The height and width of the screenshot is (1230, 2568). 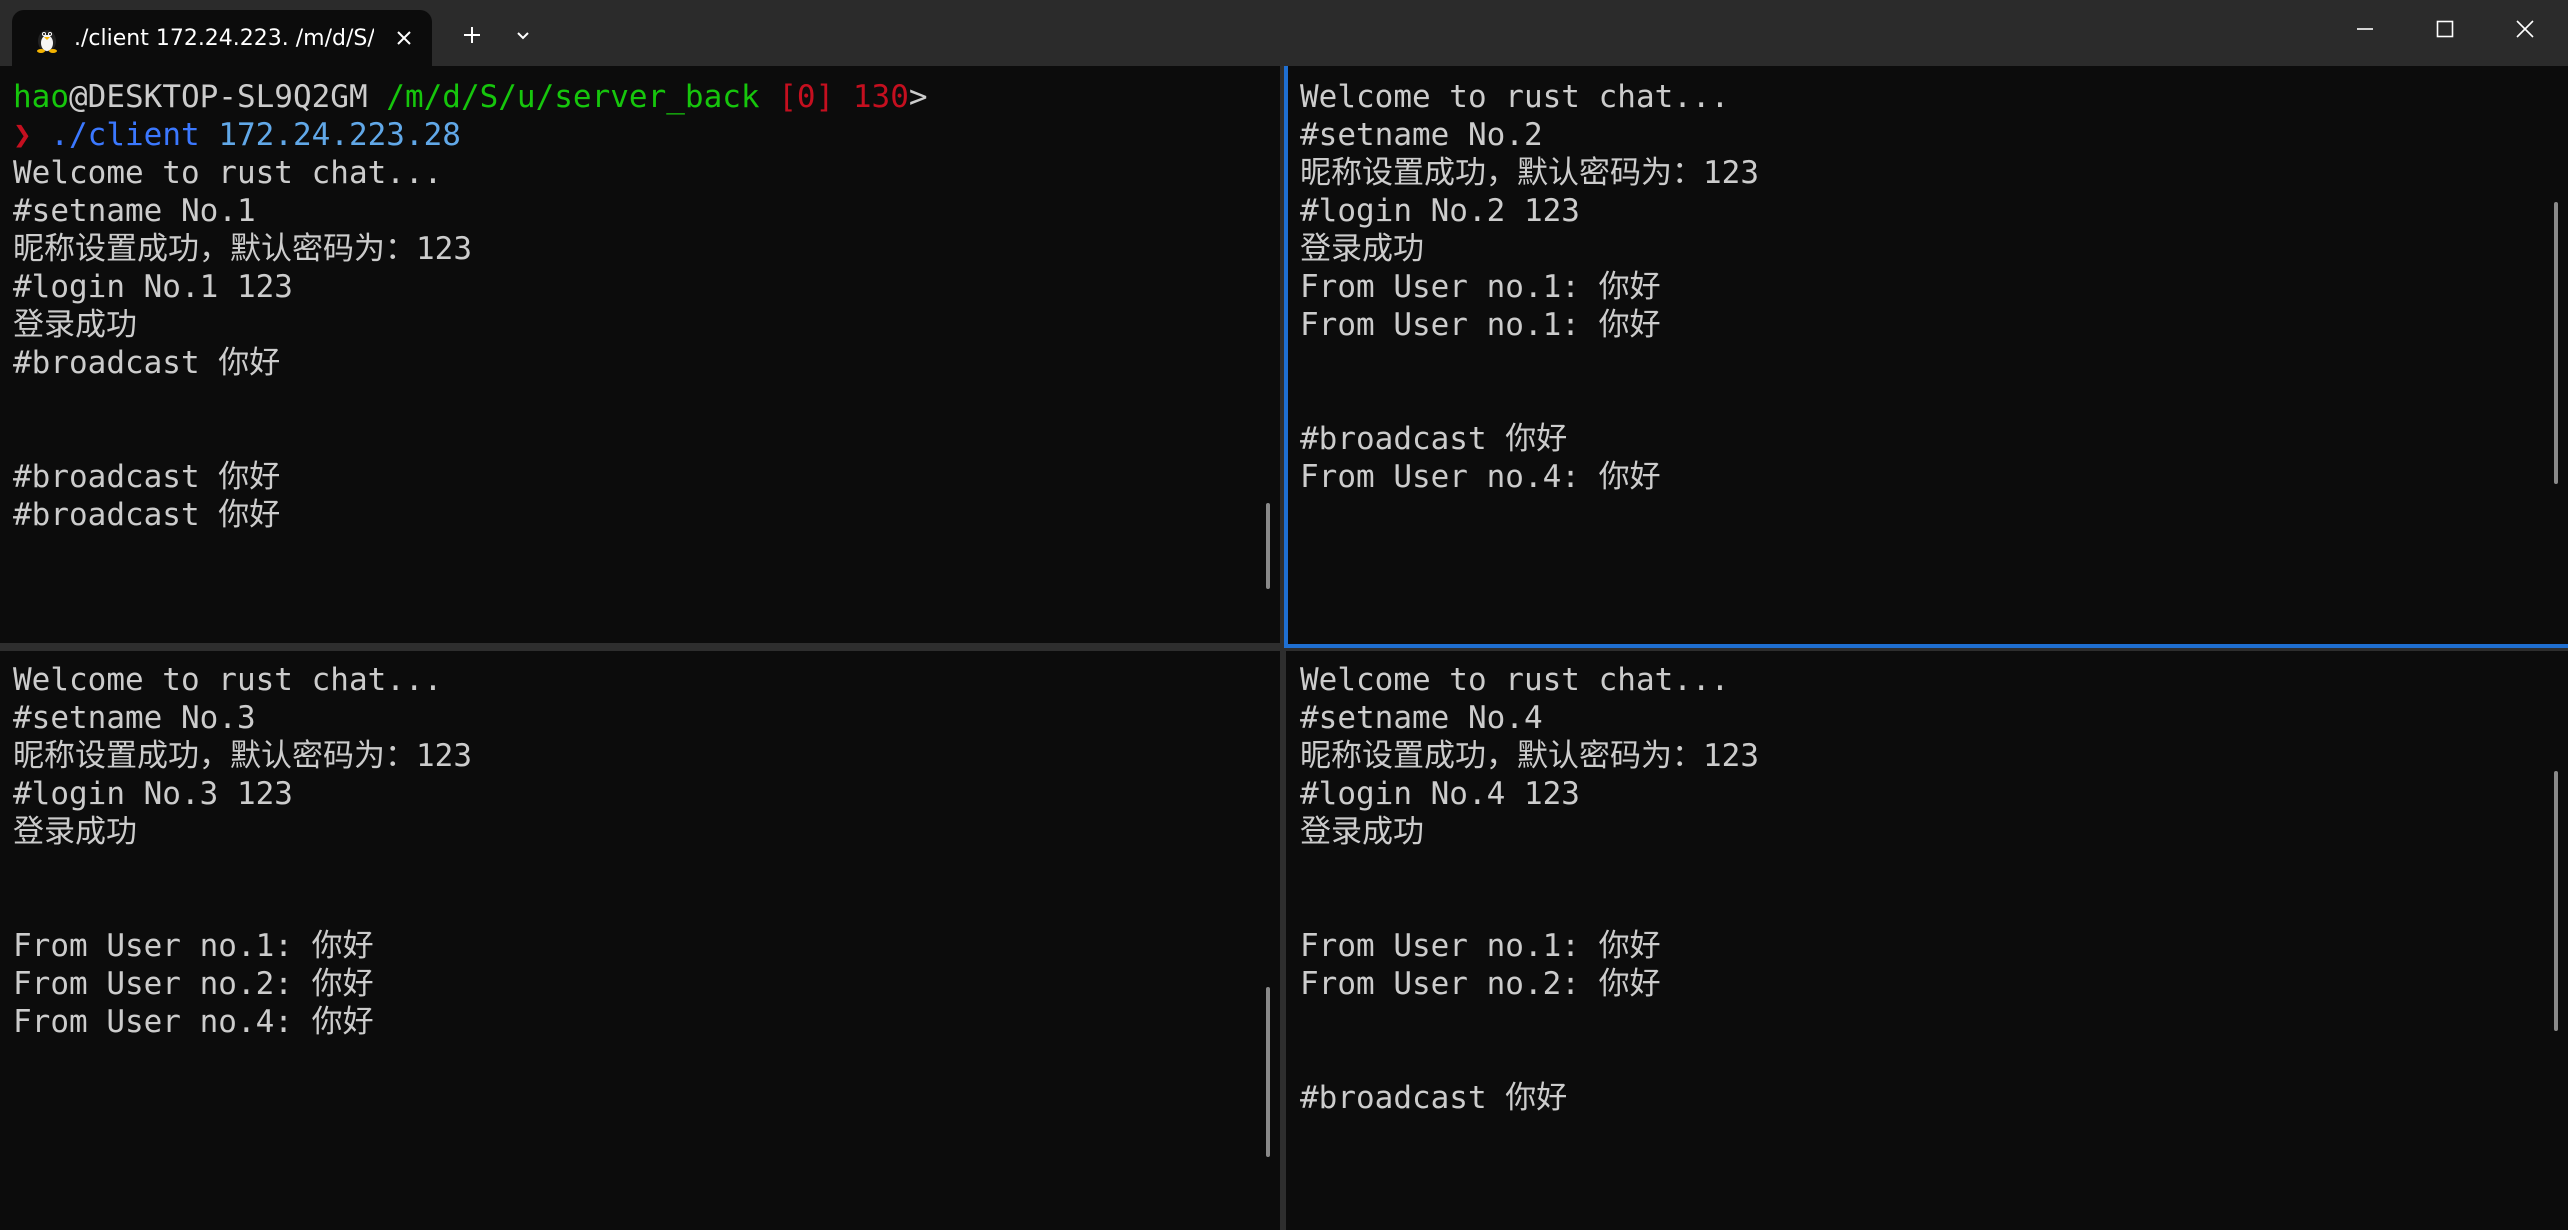 What do you see at coordinates (1421, 135) in the screenshot?
I see `output-line: #setname No.2` at bounding box center [1421, 135].